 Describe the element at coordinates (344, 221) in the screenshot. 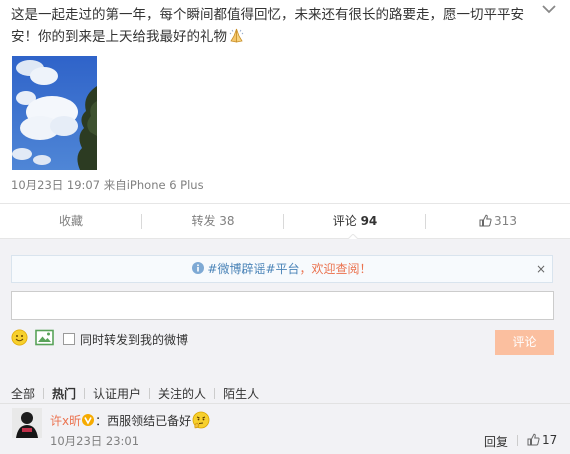

I see `comment-label: 评论` at that location.